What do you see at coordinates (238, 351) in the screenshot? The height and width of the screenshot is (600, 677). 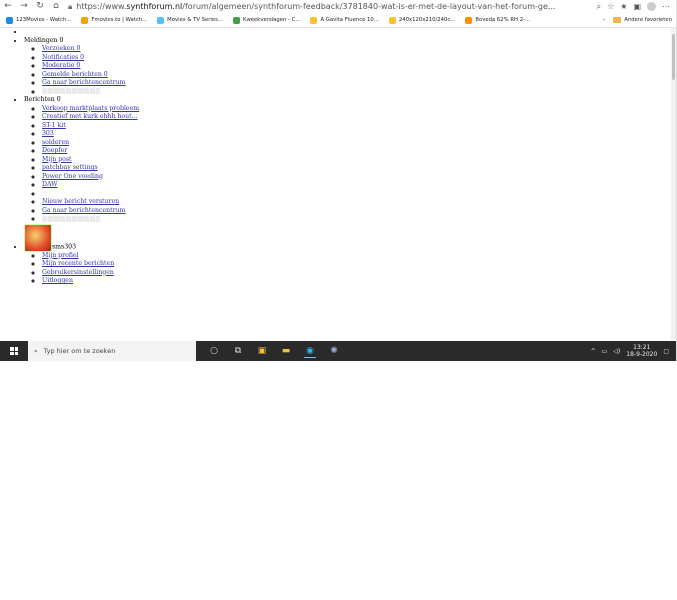 I see `task-view-icon: ⧉` at bounding box center [238, 351].